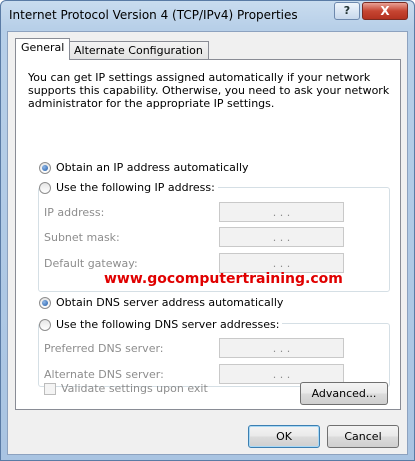 The height and width of the screenshot is (461, 415). What do you see at coordinates (152, 167) in the screenshot?
I see `radio-label: Obtain an IP address automatically` at bounding box center [152, 167].